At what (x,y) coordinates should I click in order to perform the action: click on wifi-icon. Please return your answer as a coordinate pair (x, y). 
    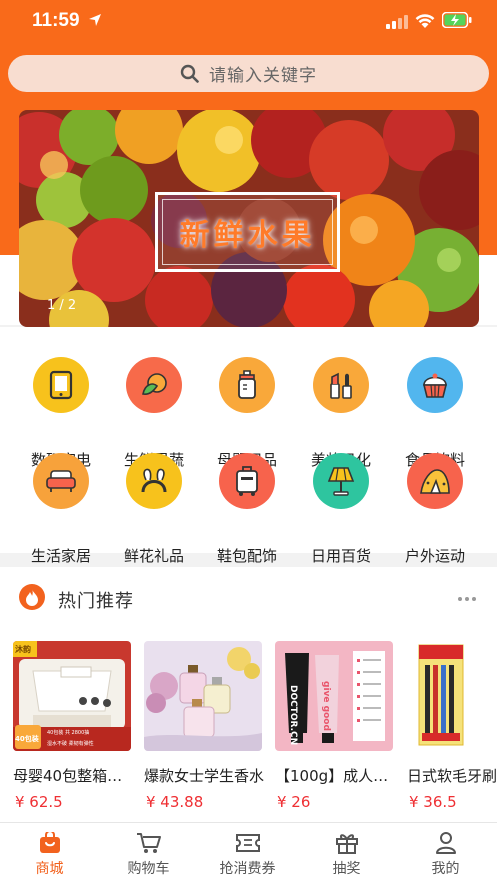
    Looking at the image, I should click on (425, 22).